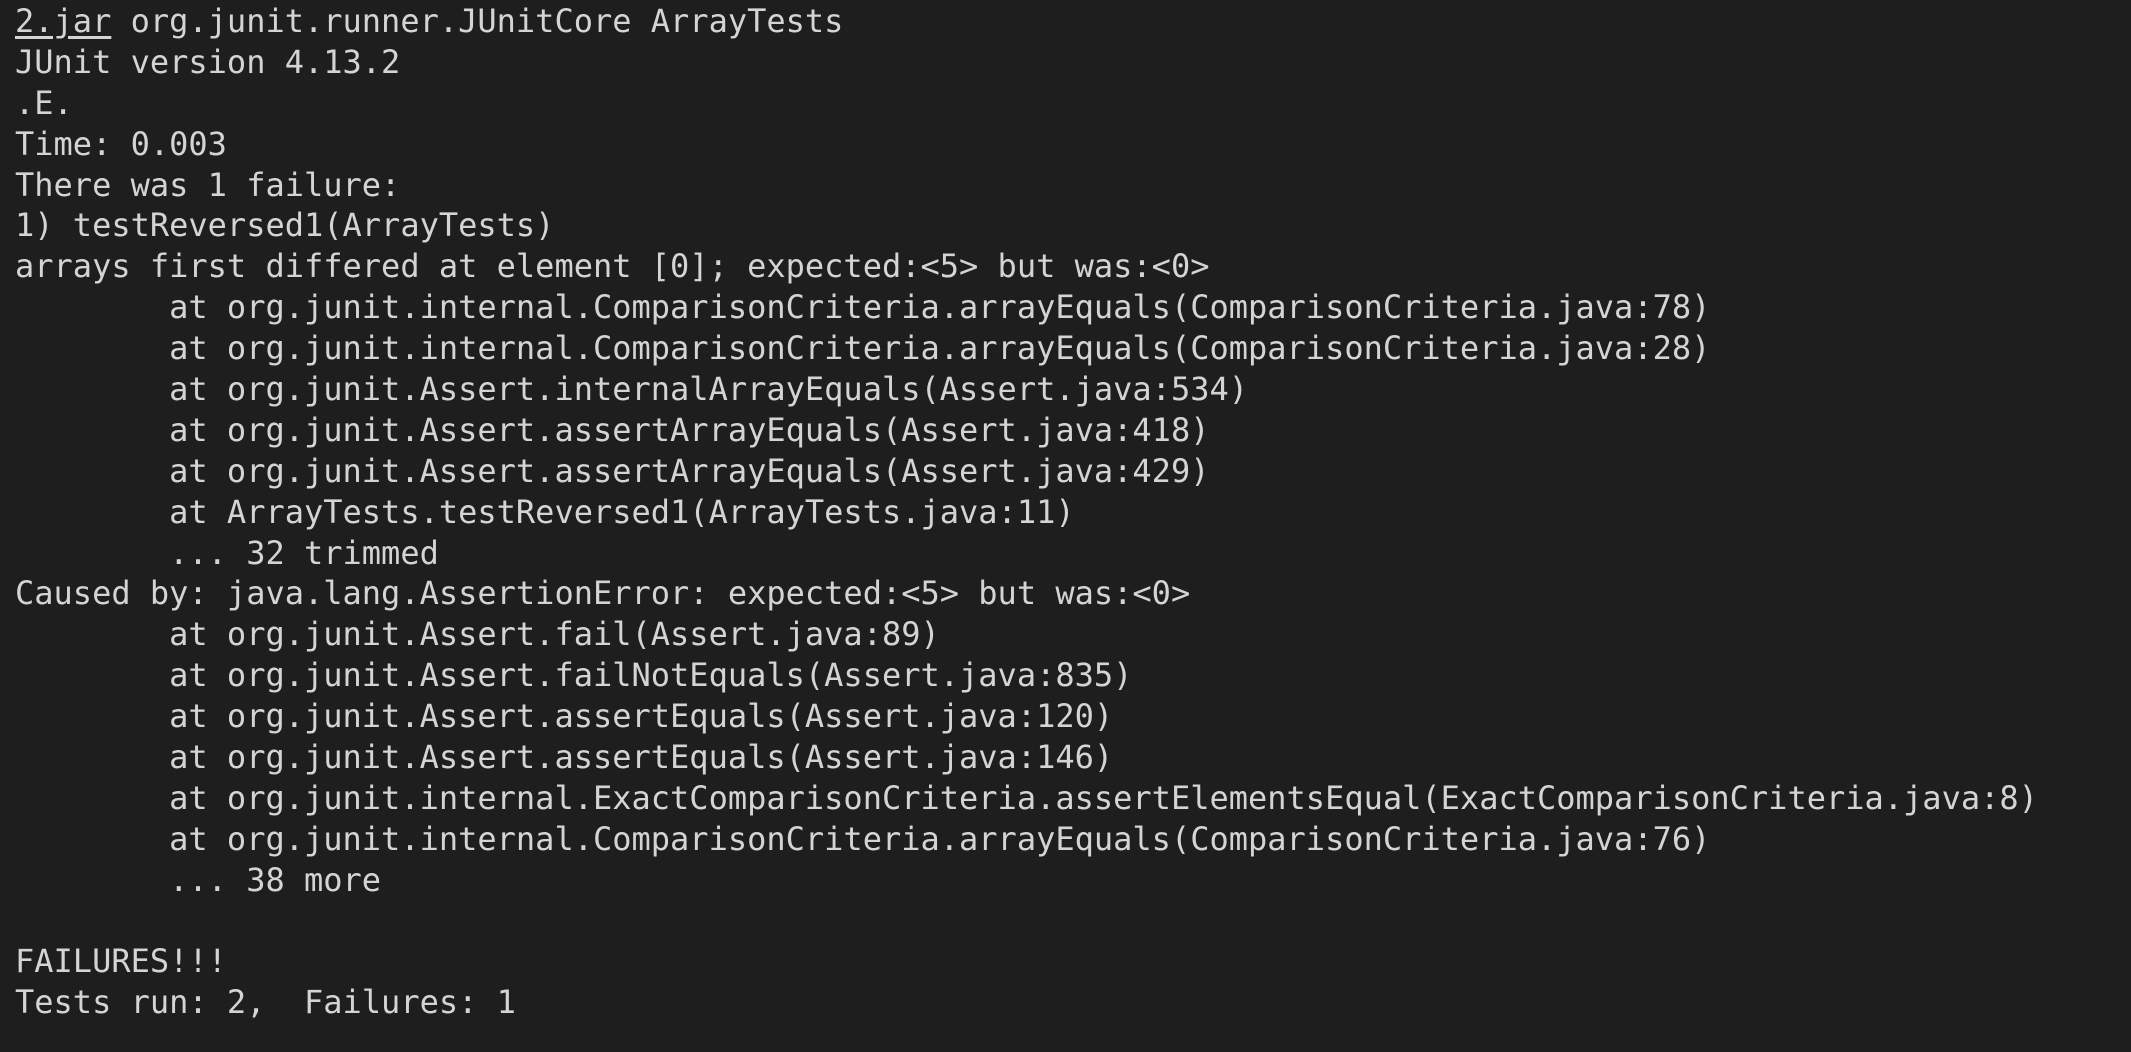 This screenshot has height=1052, width=2131. What do you see at coordinates (208, 61) in the screenshot?
I see `output-line: JUnit version 4.13.2` at bounding box center [208, 61].